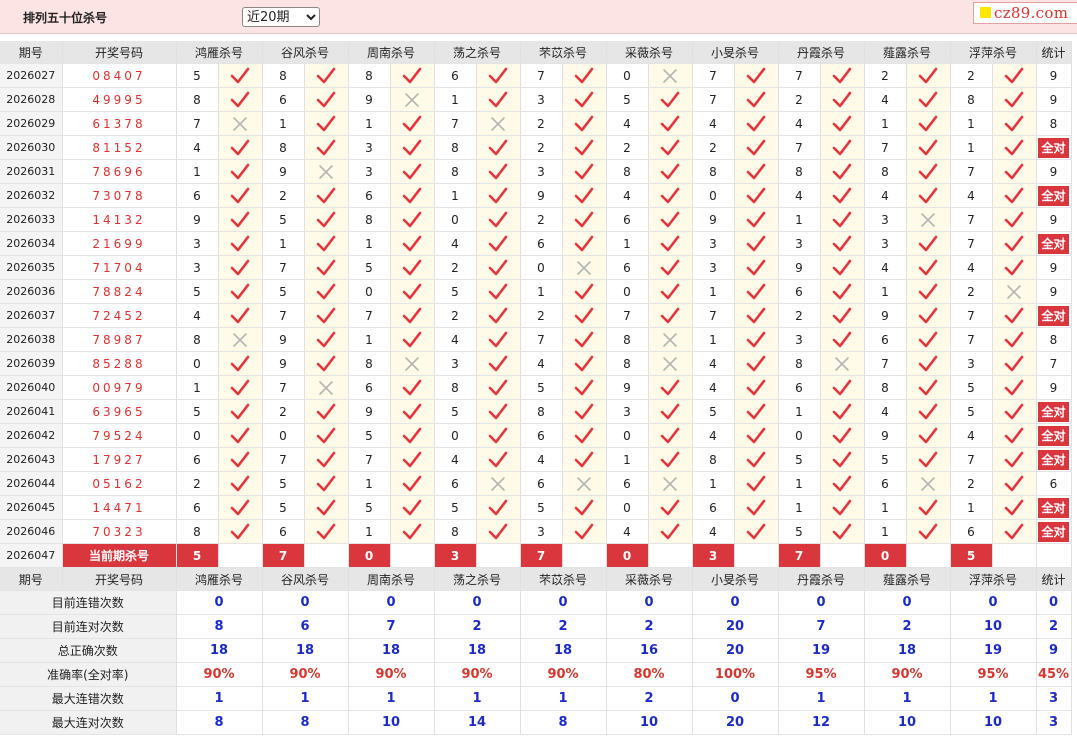  What do you see at coordinates (119, 315) in the screenshot?
I see `draw-number-cell: 72452` at bounding box center [119, 315].